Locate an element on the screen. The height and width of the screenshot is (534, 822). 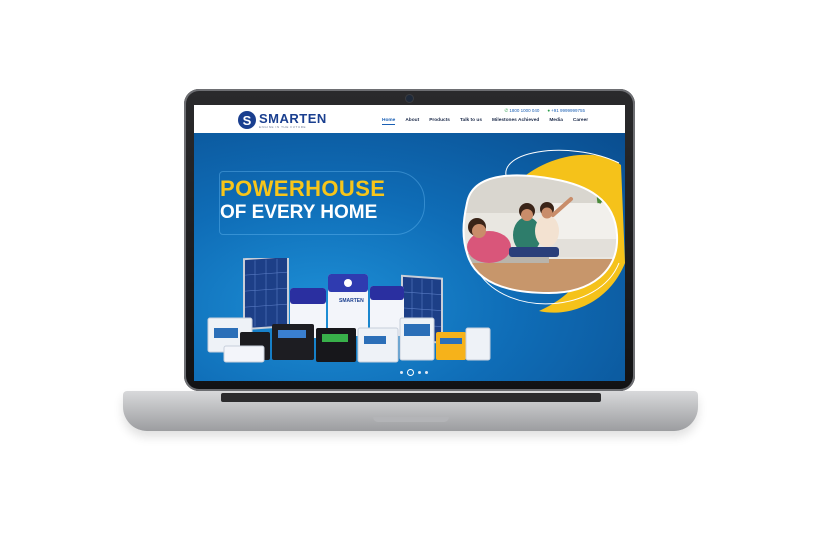
logo-name: SMARTEN is located at coordinates (293, 118).